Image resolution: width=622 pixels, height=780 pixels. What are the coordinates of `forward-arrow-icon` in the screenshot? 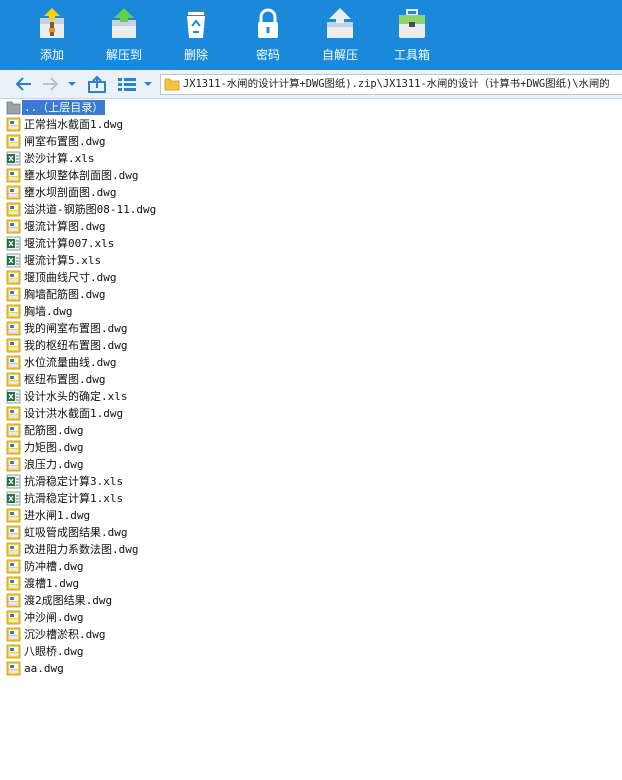 It's located at (50, 84).